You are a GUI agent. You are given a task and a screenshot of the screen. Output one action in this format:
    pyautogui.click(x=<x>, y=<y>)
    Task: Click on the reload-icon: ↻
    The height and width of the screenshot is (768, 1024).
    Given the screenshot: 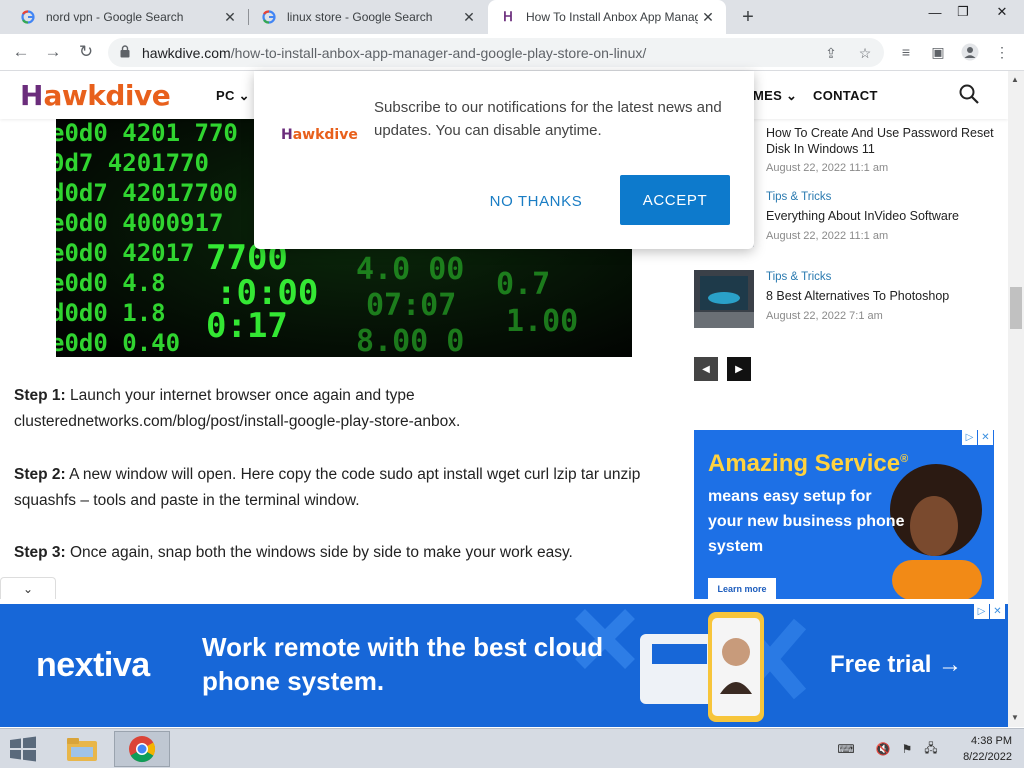 What is the action you would take?
    pyautogui.click(x=86, y=52)
    